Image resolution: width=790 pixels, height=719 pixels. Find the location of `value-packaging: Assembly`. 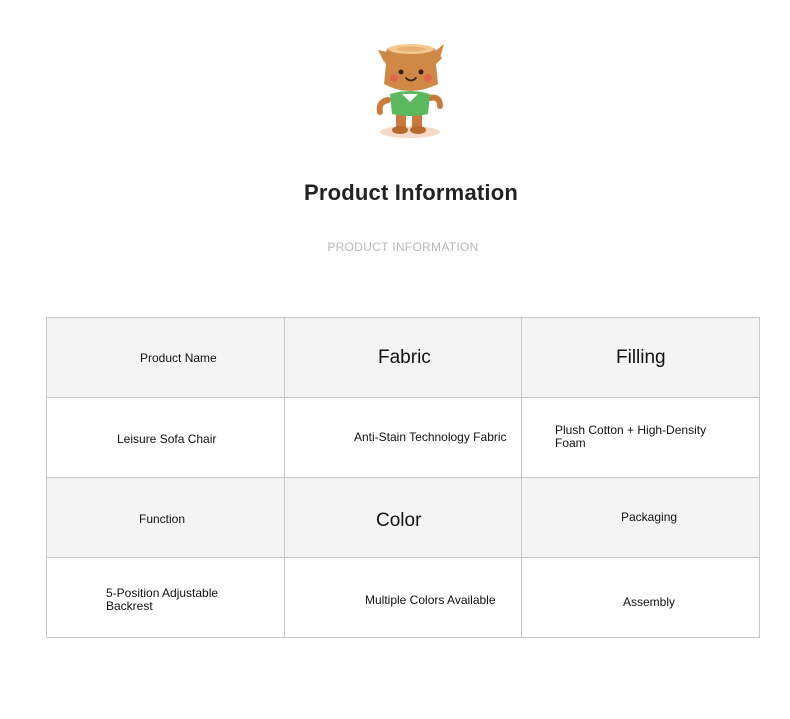

value-packaging: Assembly is located at coordinates (649, 602).